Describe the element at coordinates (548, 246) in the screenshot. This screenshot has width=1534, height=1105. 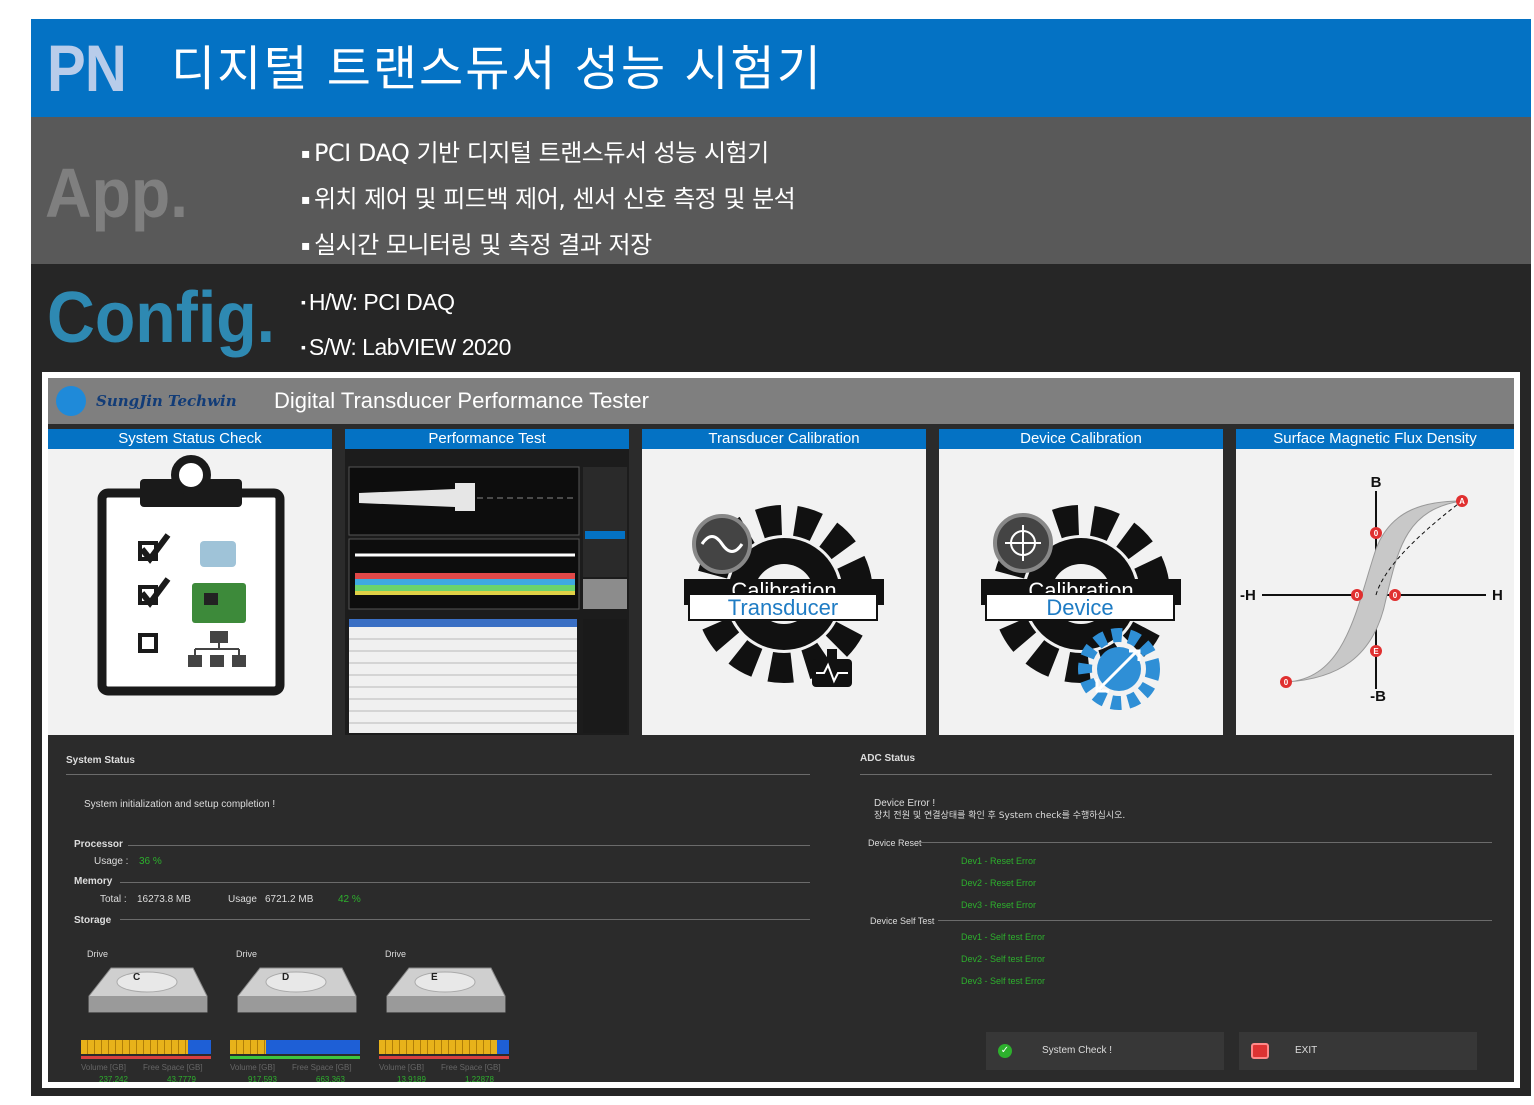
I see `app-bullet: 실시간 모니터링 및 측정 결과 저장` at that location.